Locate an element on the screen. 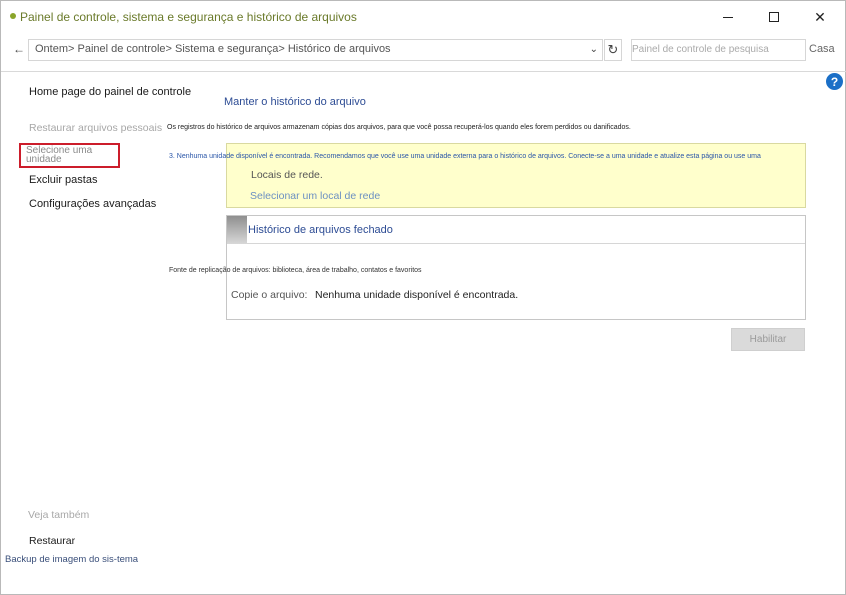  network-locations-label: Locais de rede. is located at coordinates (287, 175).